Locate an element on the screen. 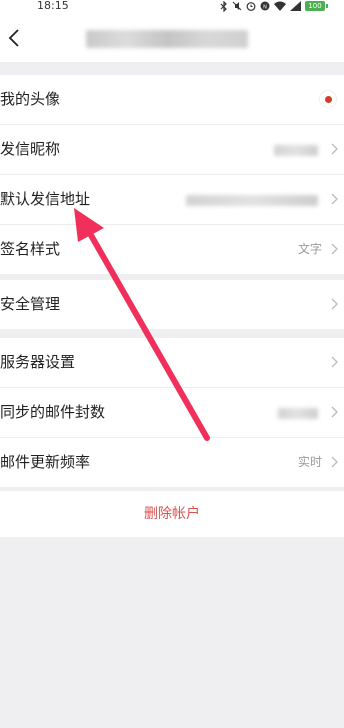 The image size is (344, 728). avatar-image is located at coordinates (328, 99).